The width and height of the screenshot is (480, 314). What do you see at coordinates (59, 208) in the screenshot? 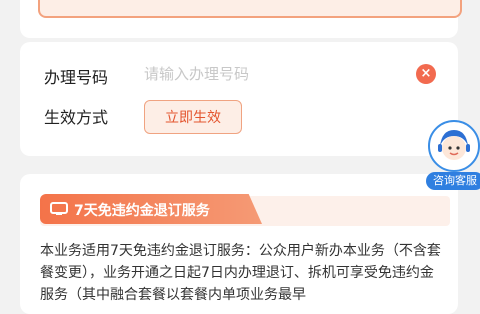
I see `monitor-icon` at bounding box center [59, 208].